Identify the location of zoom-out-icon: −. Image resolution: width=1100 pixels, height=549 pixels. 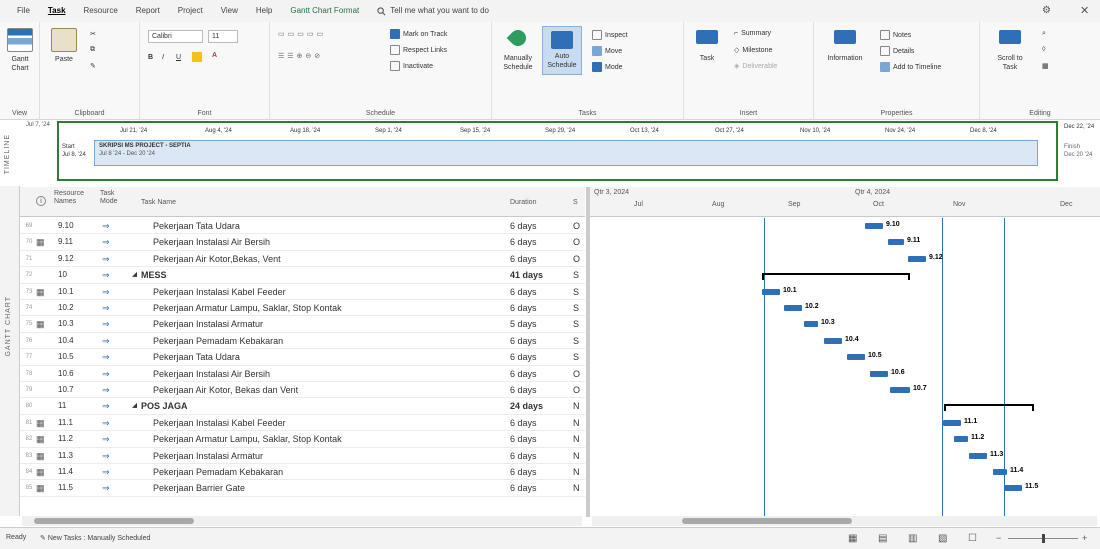
(998, 538).